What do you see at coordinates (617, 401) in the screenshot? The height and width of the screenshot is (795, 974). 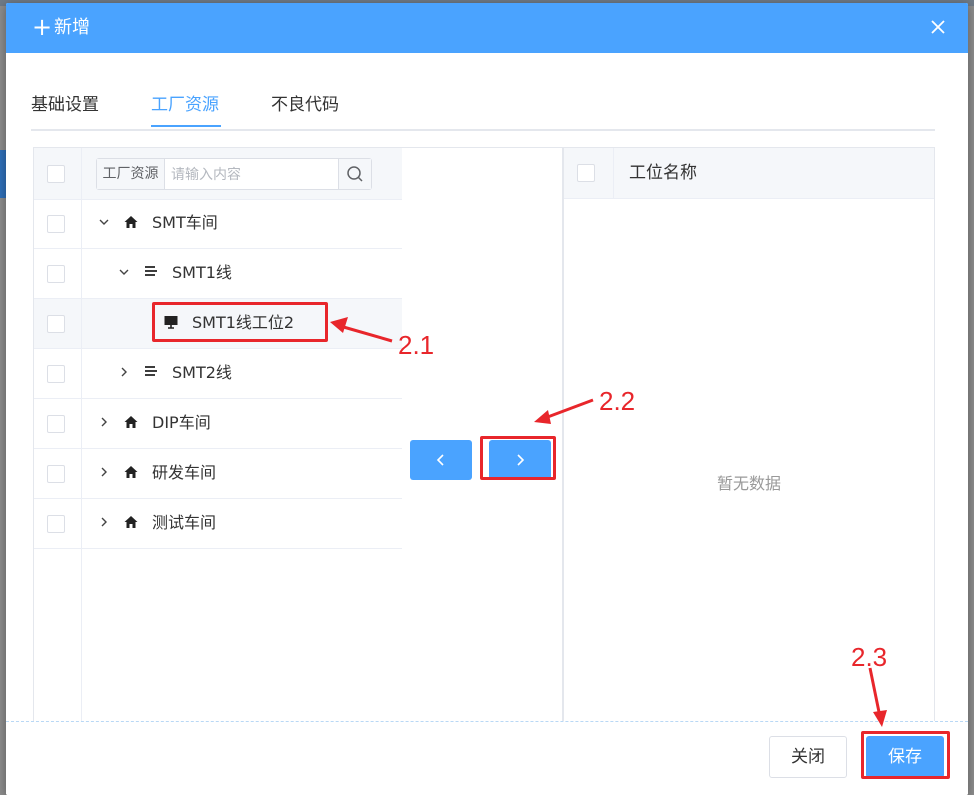 I see `annotation-label-2-2: 2.2` at bounding box center [617, 401].